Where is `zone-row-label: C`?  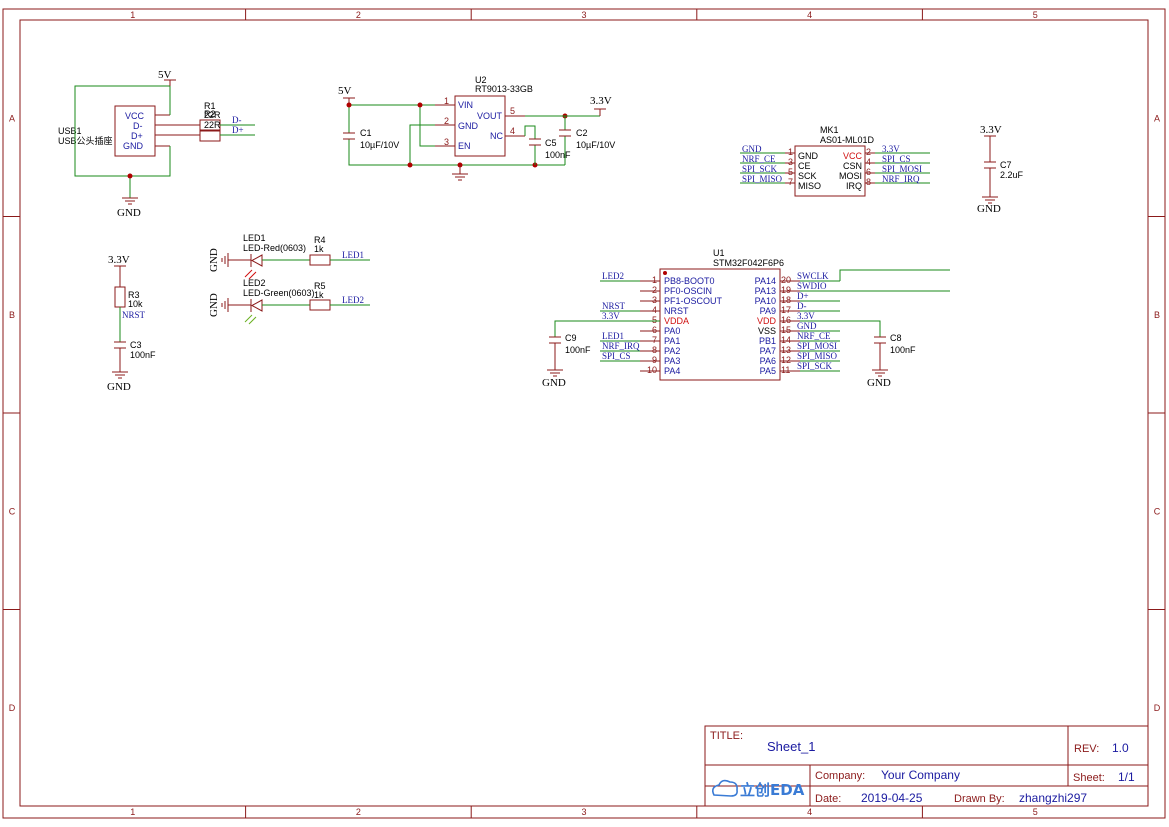 zone-row-label: C is located at coordinates (12, 511).